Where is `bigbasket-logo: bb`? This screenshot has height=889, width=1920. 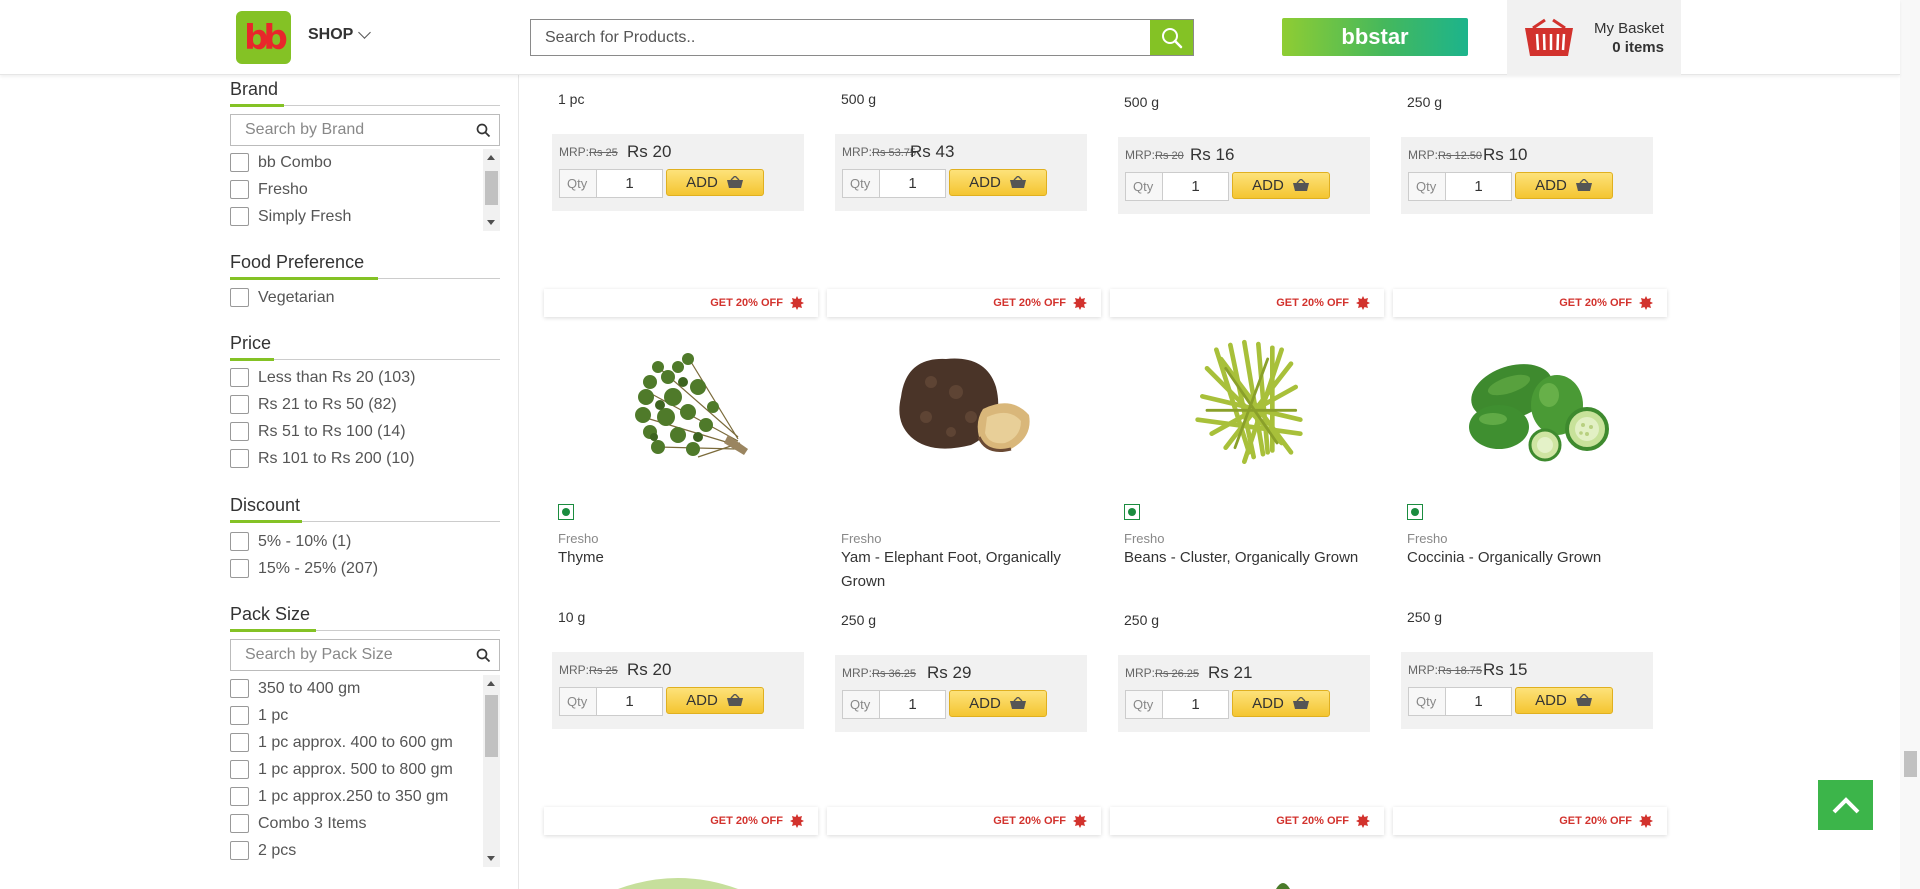
bigbasket-logo: bb is located at coordinates (263, 37).